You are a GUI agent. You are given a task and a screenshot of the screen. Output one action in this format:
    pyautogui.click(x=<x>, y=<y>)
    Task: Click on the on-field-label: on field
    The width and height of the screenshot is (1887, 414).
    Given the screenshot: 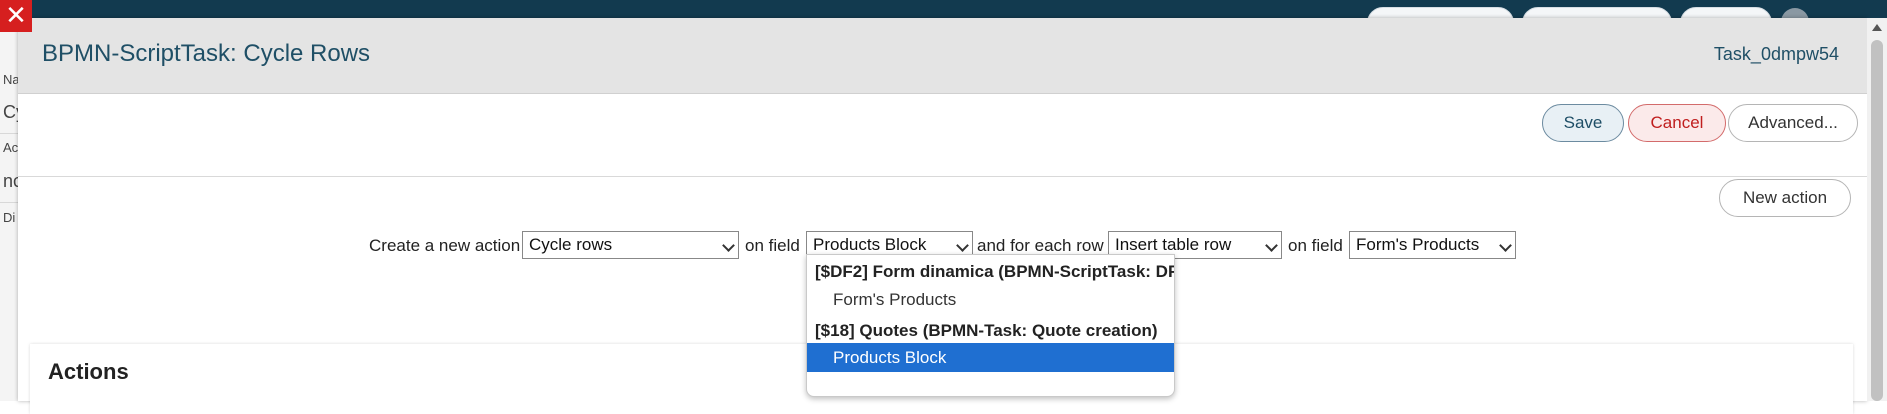 What is the action you would take?
    pyautogui.click(x=772, y=245)
    